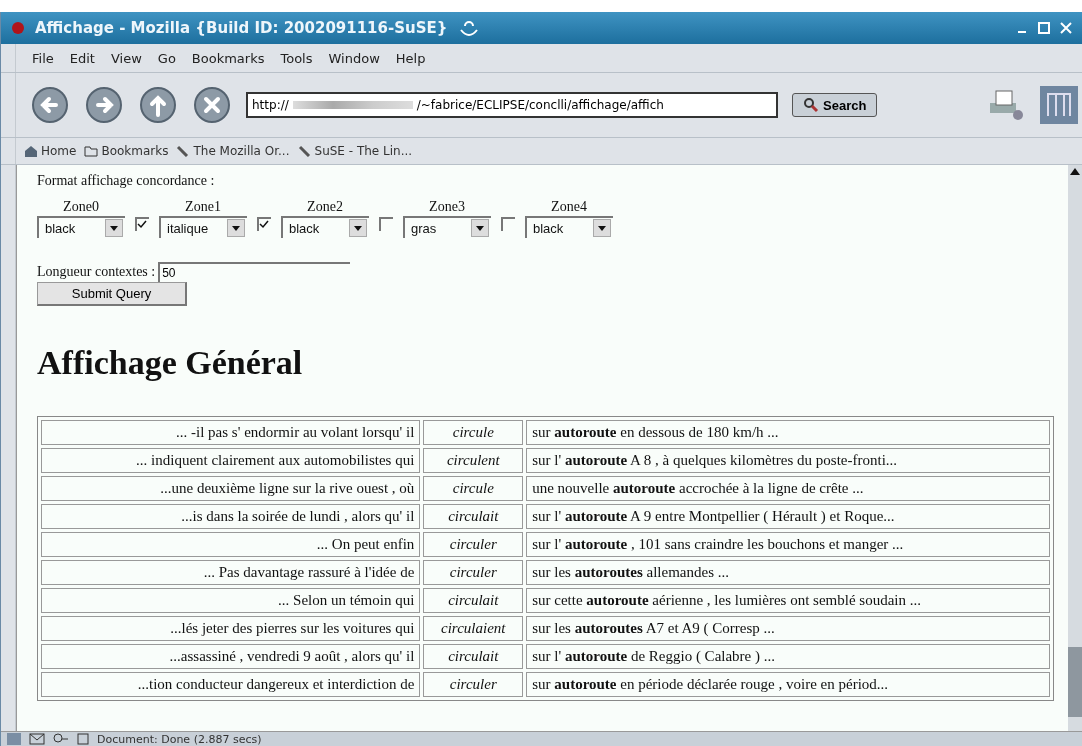 The image size is (1082, 746). Describe the element at coordinates (231, 432) in the screenshot. I see `left-context-cell: ... -il pas s' endormir au volant lorsqu' il` at that location.